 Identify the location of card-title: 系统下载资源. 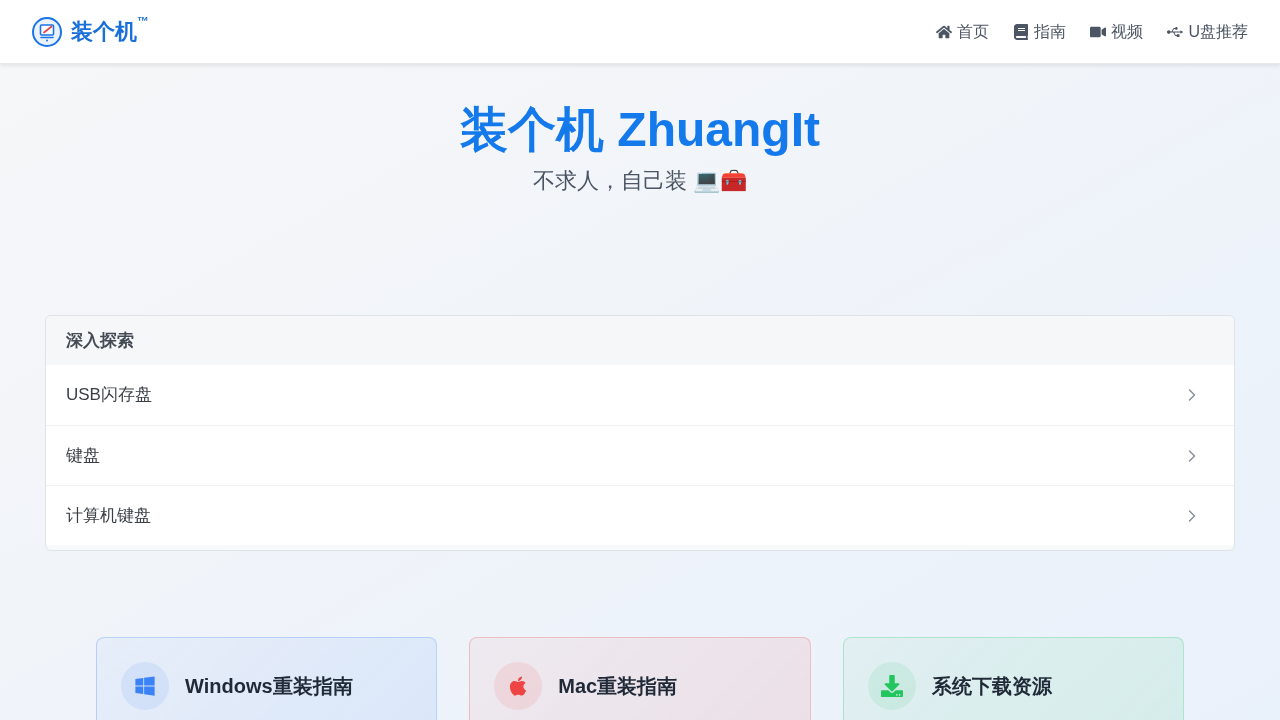
(991, 686).